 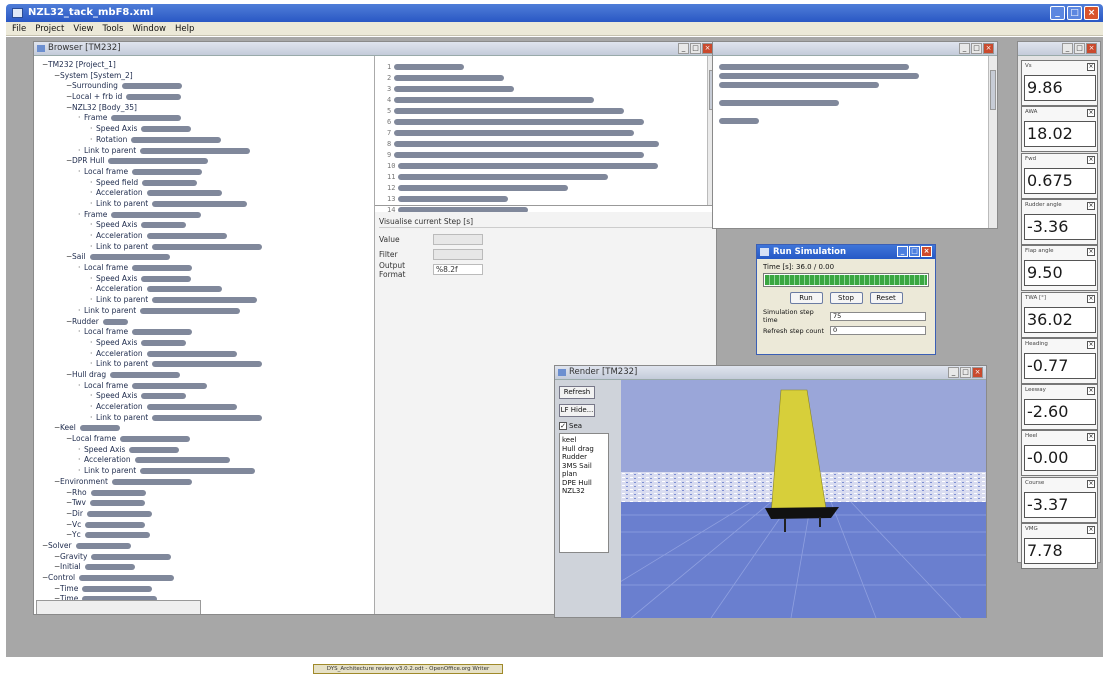 What do you see at coordinates (577, 392) in the screenshot?
I see `refresh-button: Refresh` at bounding box center [577, 392].